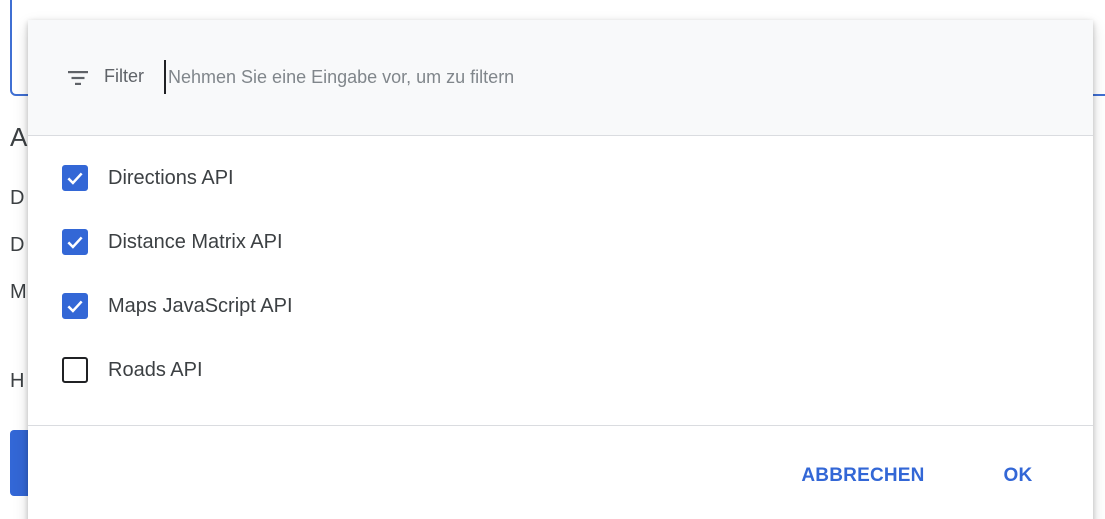 This screenshot has height=519, width=1105. Describe the element at coordinates (78, 78) in the screenshot. I see `filter-list-icon` at that location.